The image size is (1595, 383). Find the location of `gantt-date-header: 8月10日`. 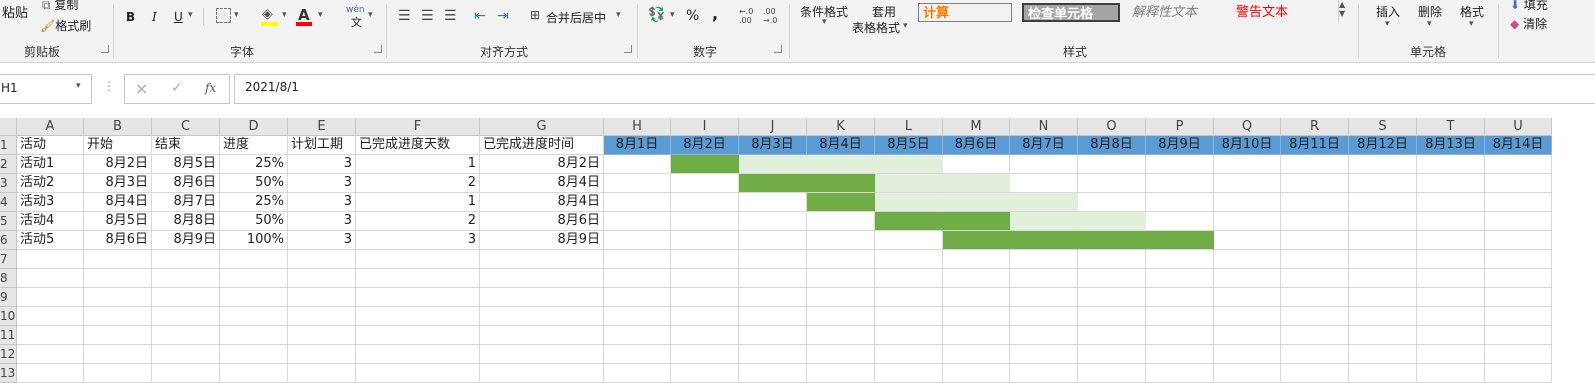

gantt-date-header: 8月10日 is located at coordinates (1247, 145).